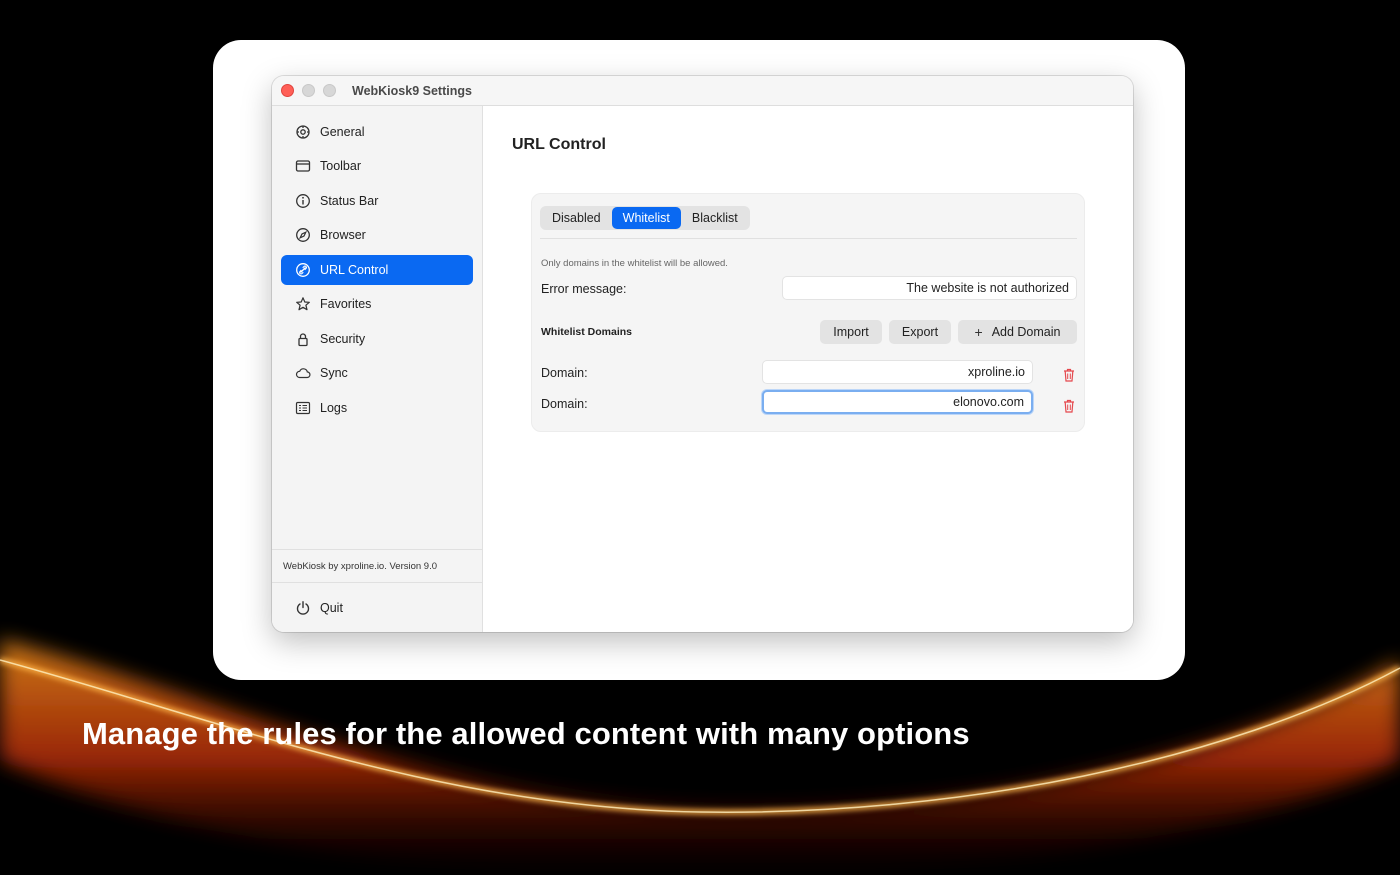  I want to click on sidebar-item-toolbar: Toolbar, so click(377, 166).